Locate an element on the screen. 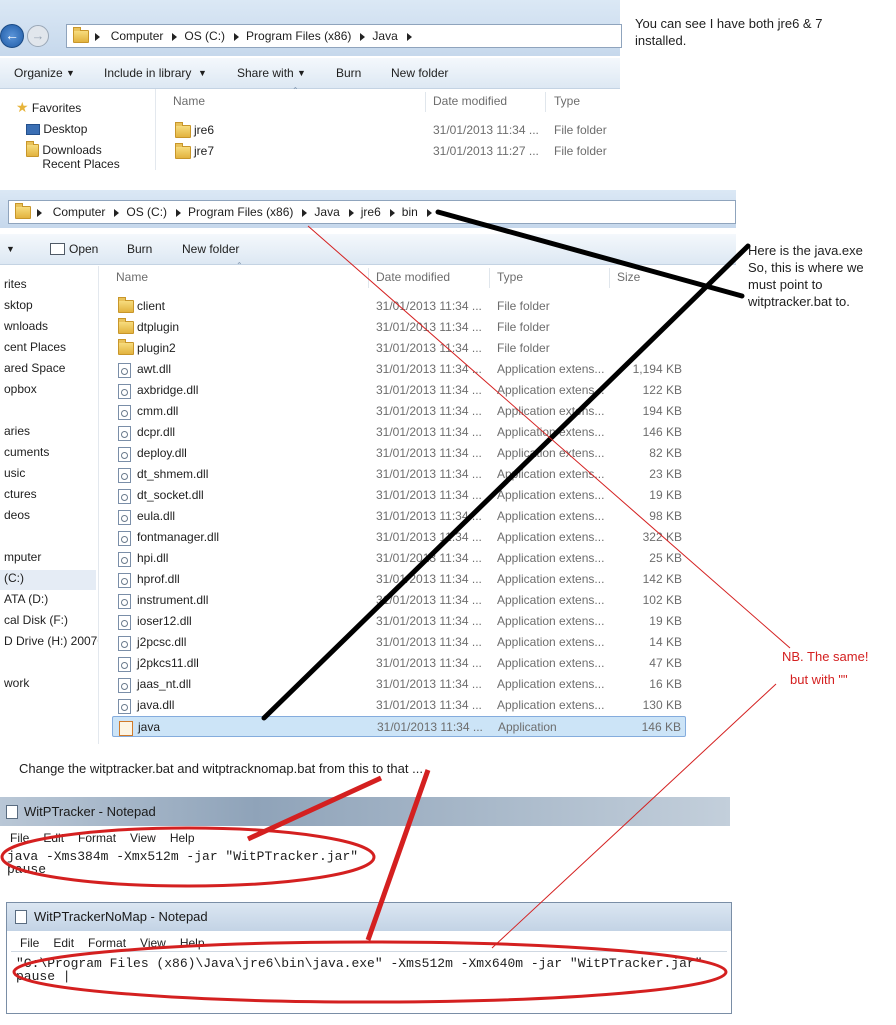 The height and width of the screenshot is (1025, 896). red-circle-notepad1 is located at coordinates (188, 857).